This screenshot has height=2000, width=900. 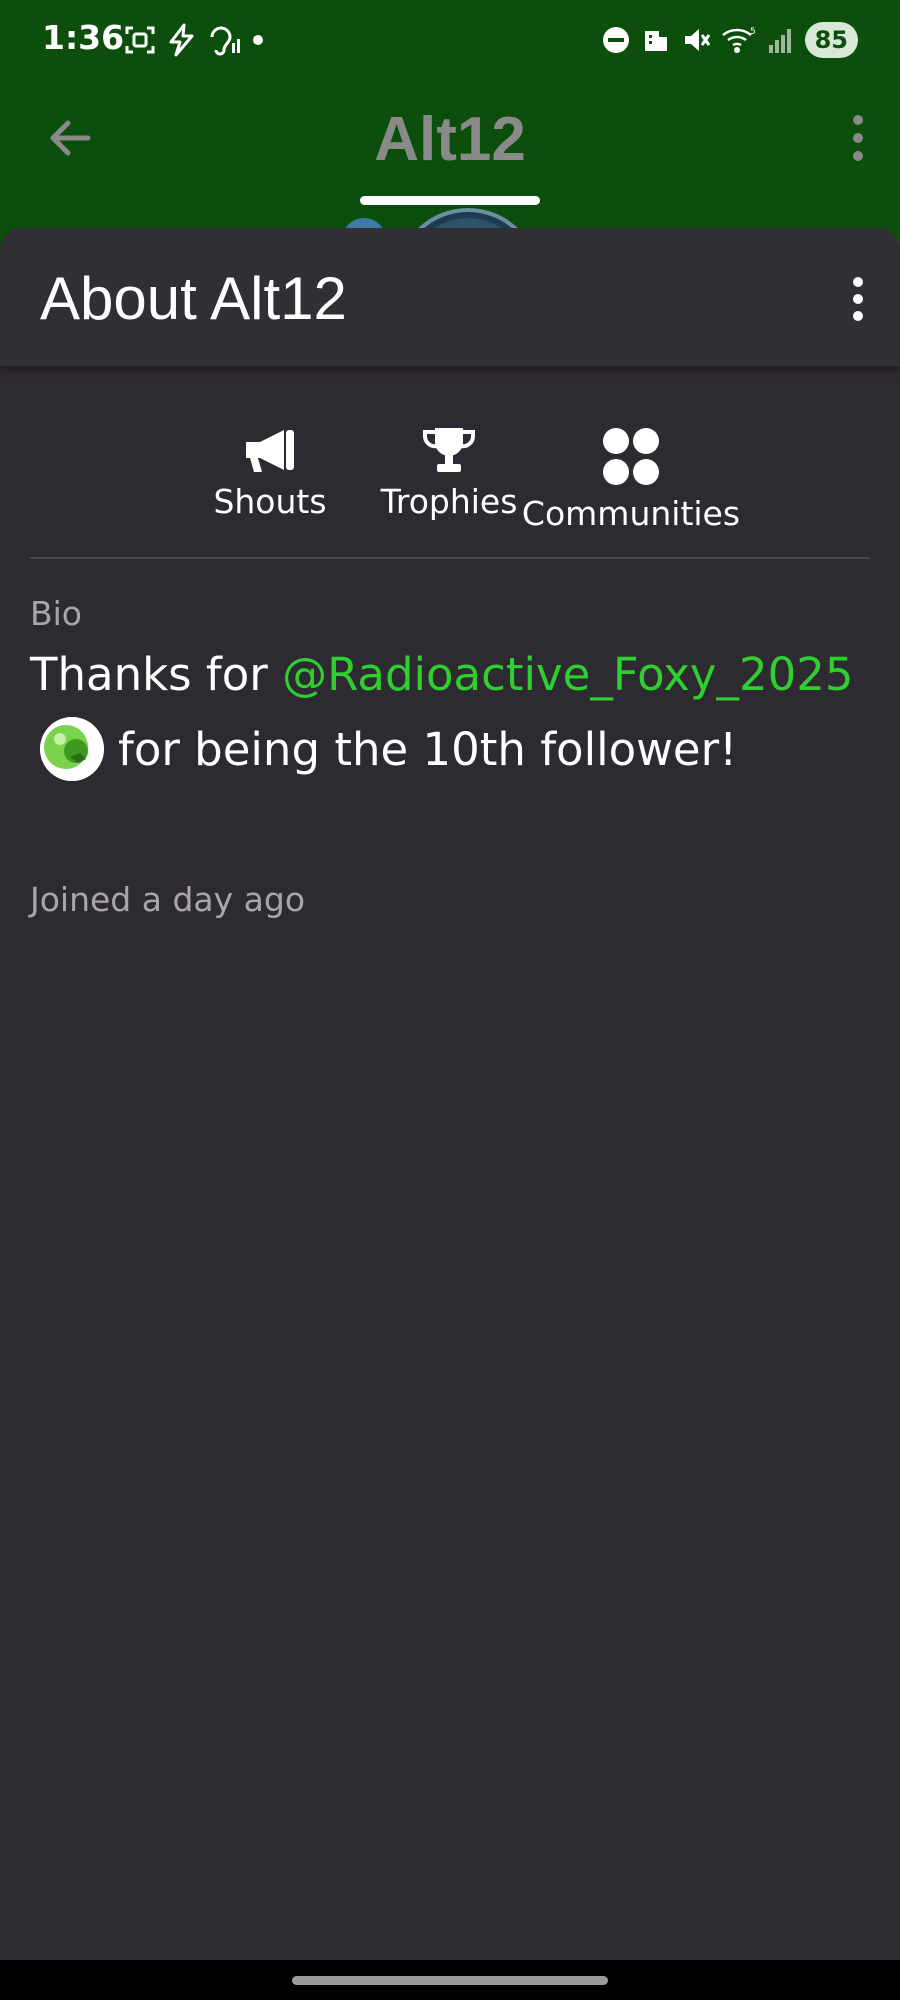 I want to click on tab-communities: Communities, so click(x=631, y=479).